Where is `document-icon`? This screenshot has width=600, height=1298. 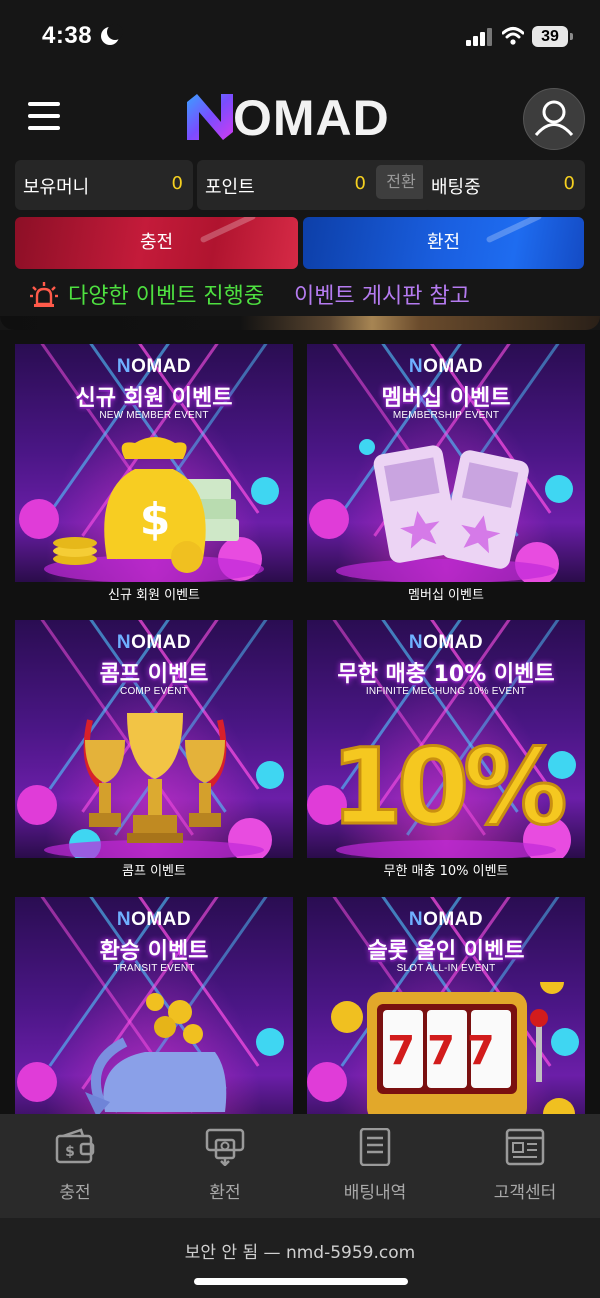
document-icon is located at coordinates (375, 1147).